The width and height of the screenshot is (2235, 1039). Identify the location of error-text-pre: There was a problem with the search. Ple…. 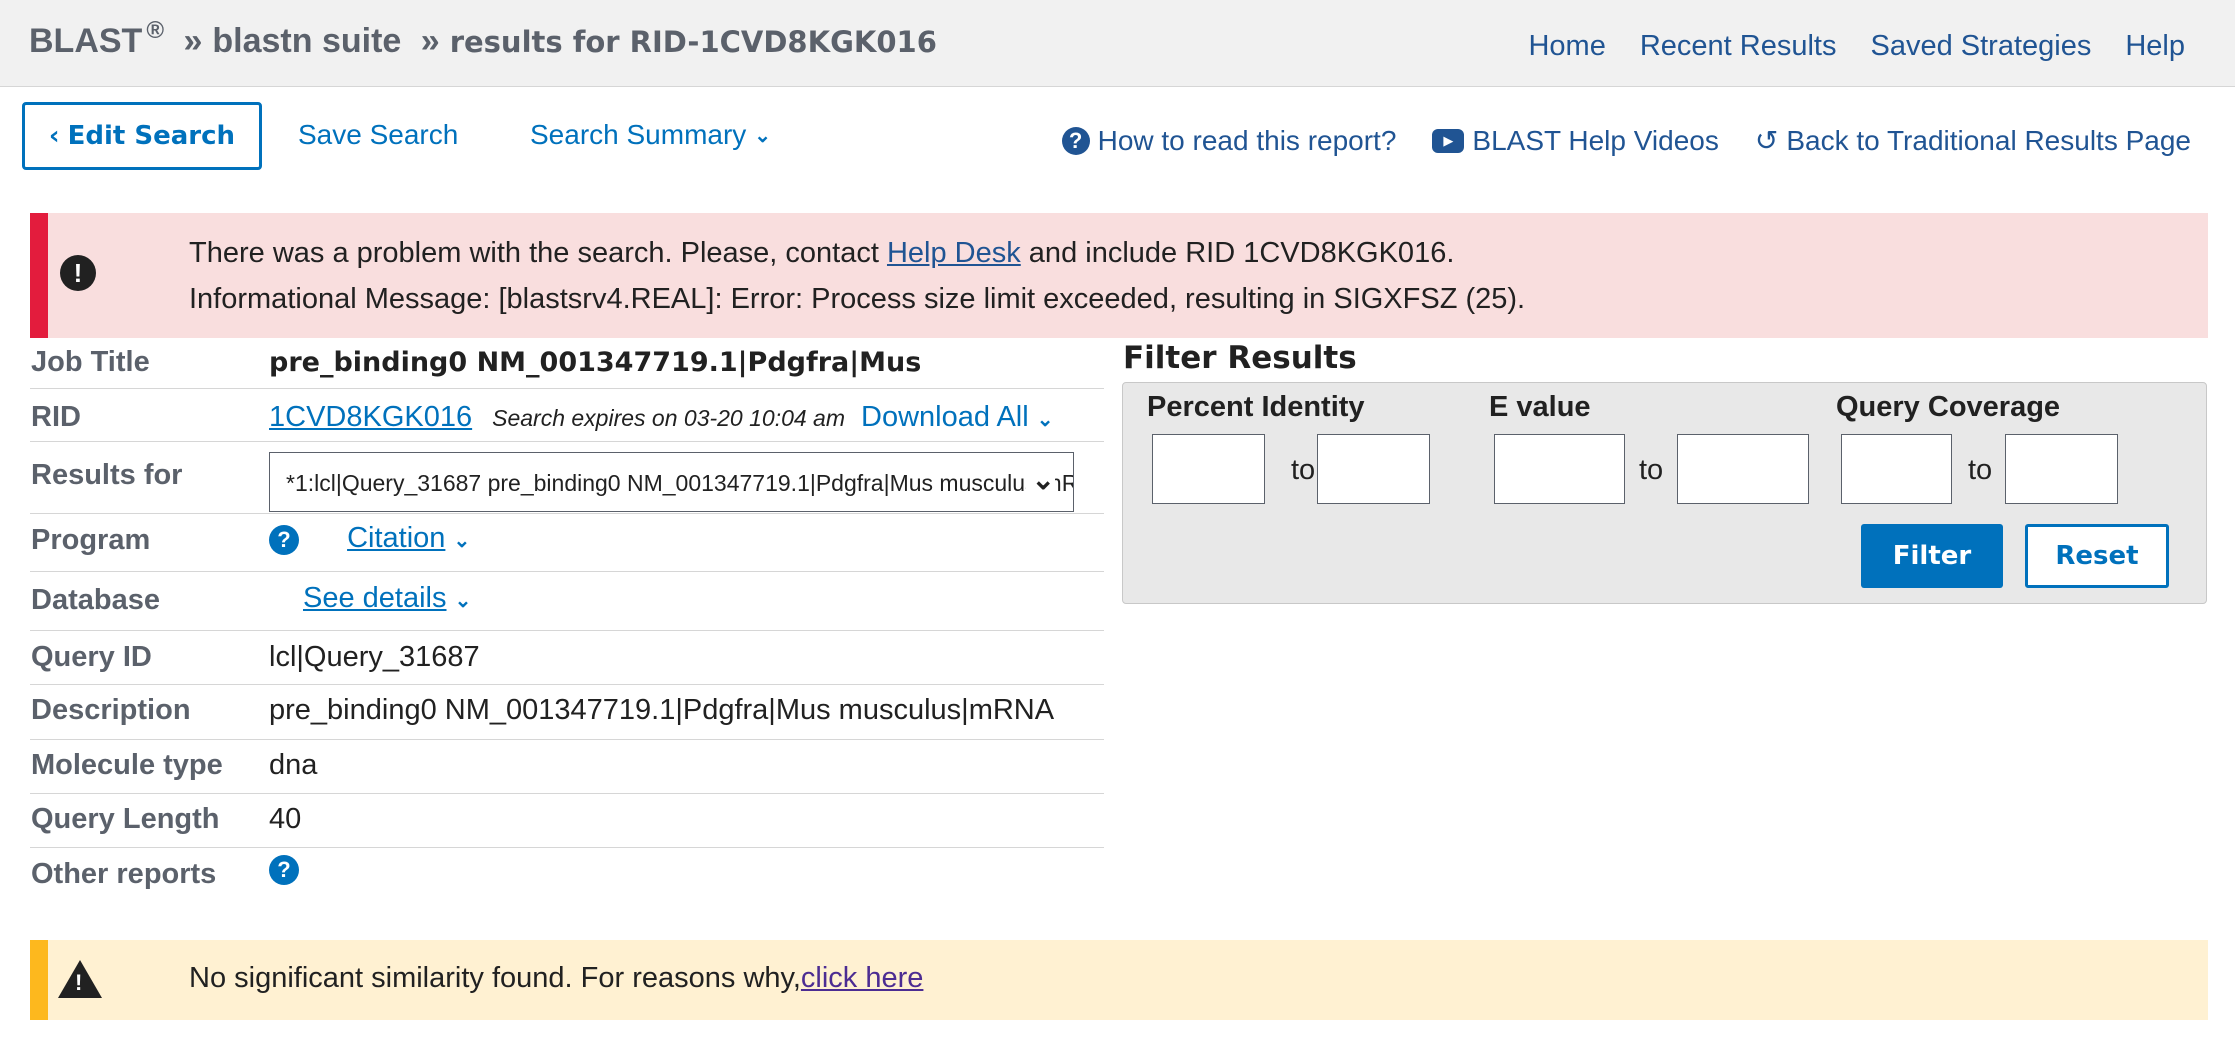
(538, 253).